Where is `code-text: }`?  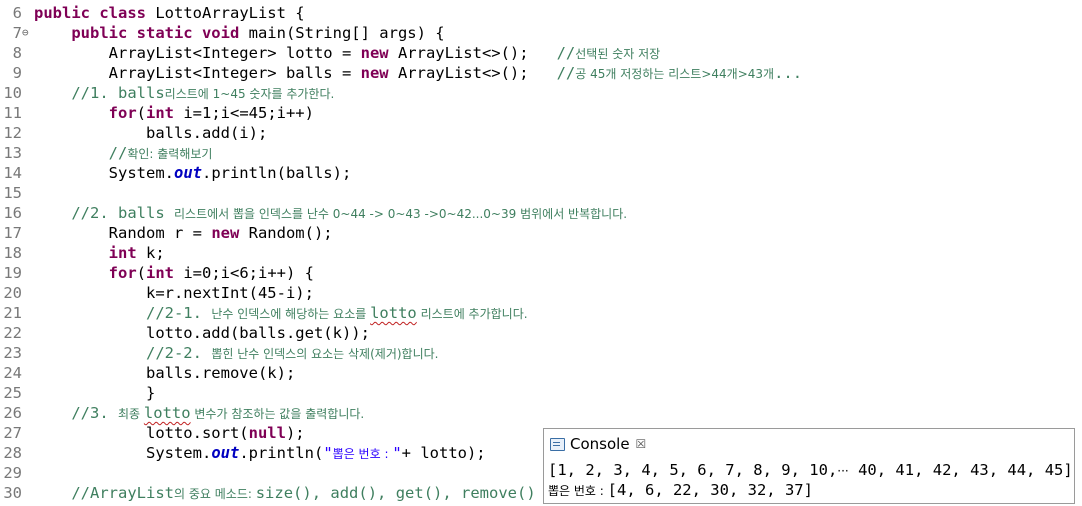
code-text: } is located at coordinates (94, 393).